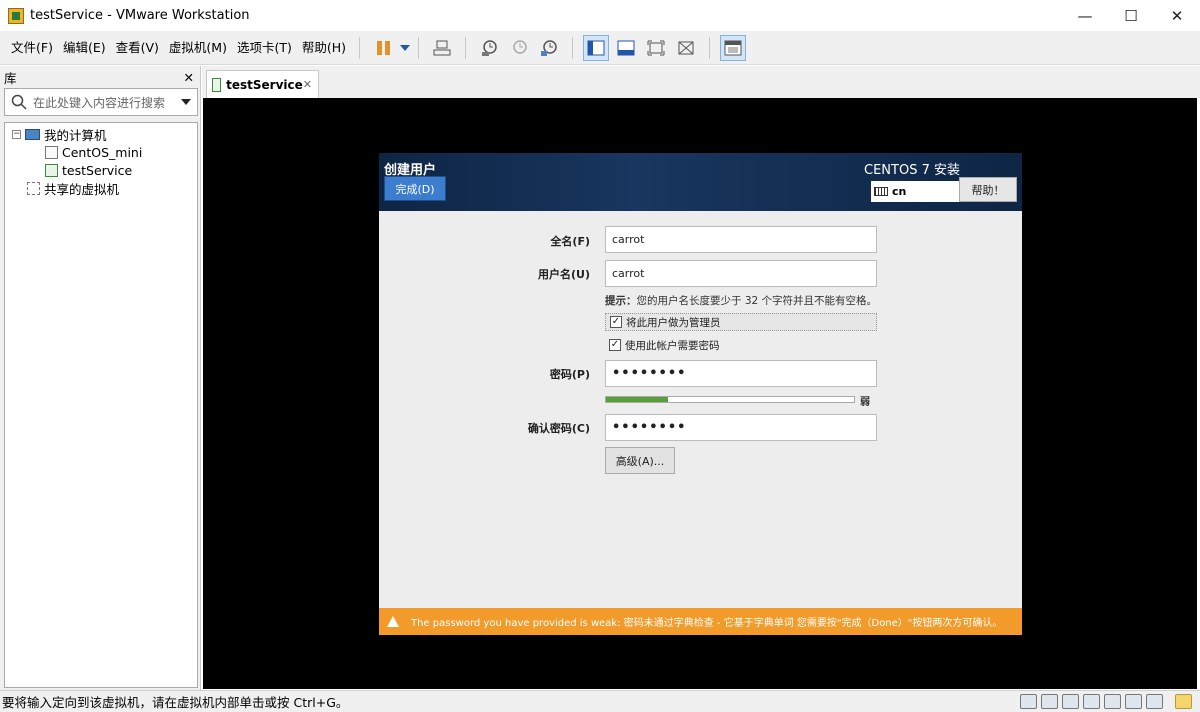 Image resolution: width=1200 pixels, height=712 pixels. I want to click on bottom-bar-layout-icon, so click(626, 47).